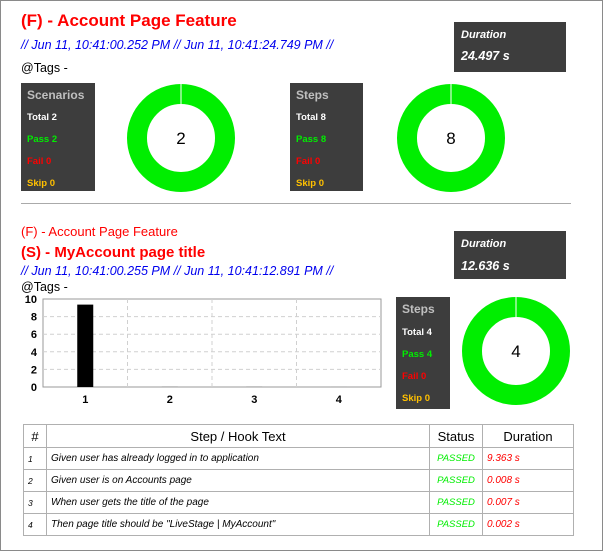 Image resolution: width=605 pixels, height=553 pixels. Describe the element at coordinates (129, 20) in the screenshot. I see `feature-title: (F) - Account Page Feature` at that location.